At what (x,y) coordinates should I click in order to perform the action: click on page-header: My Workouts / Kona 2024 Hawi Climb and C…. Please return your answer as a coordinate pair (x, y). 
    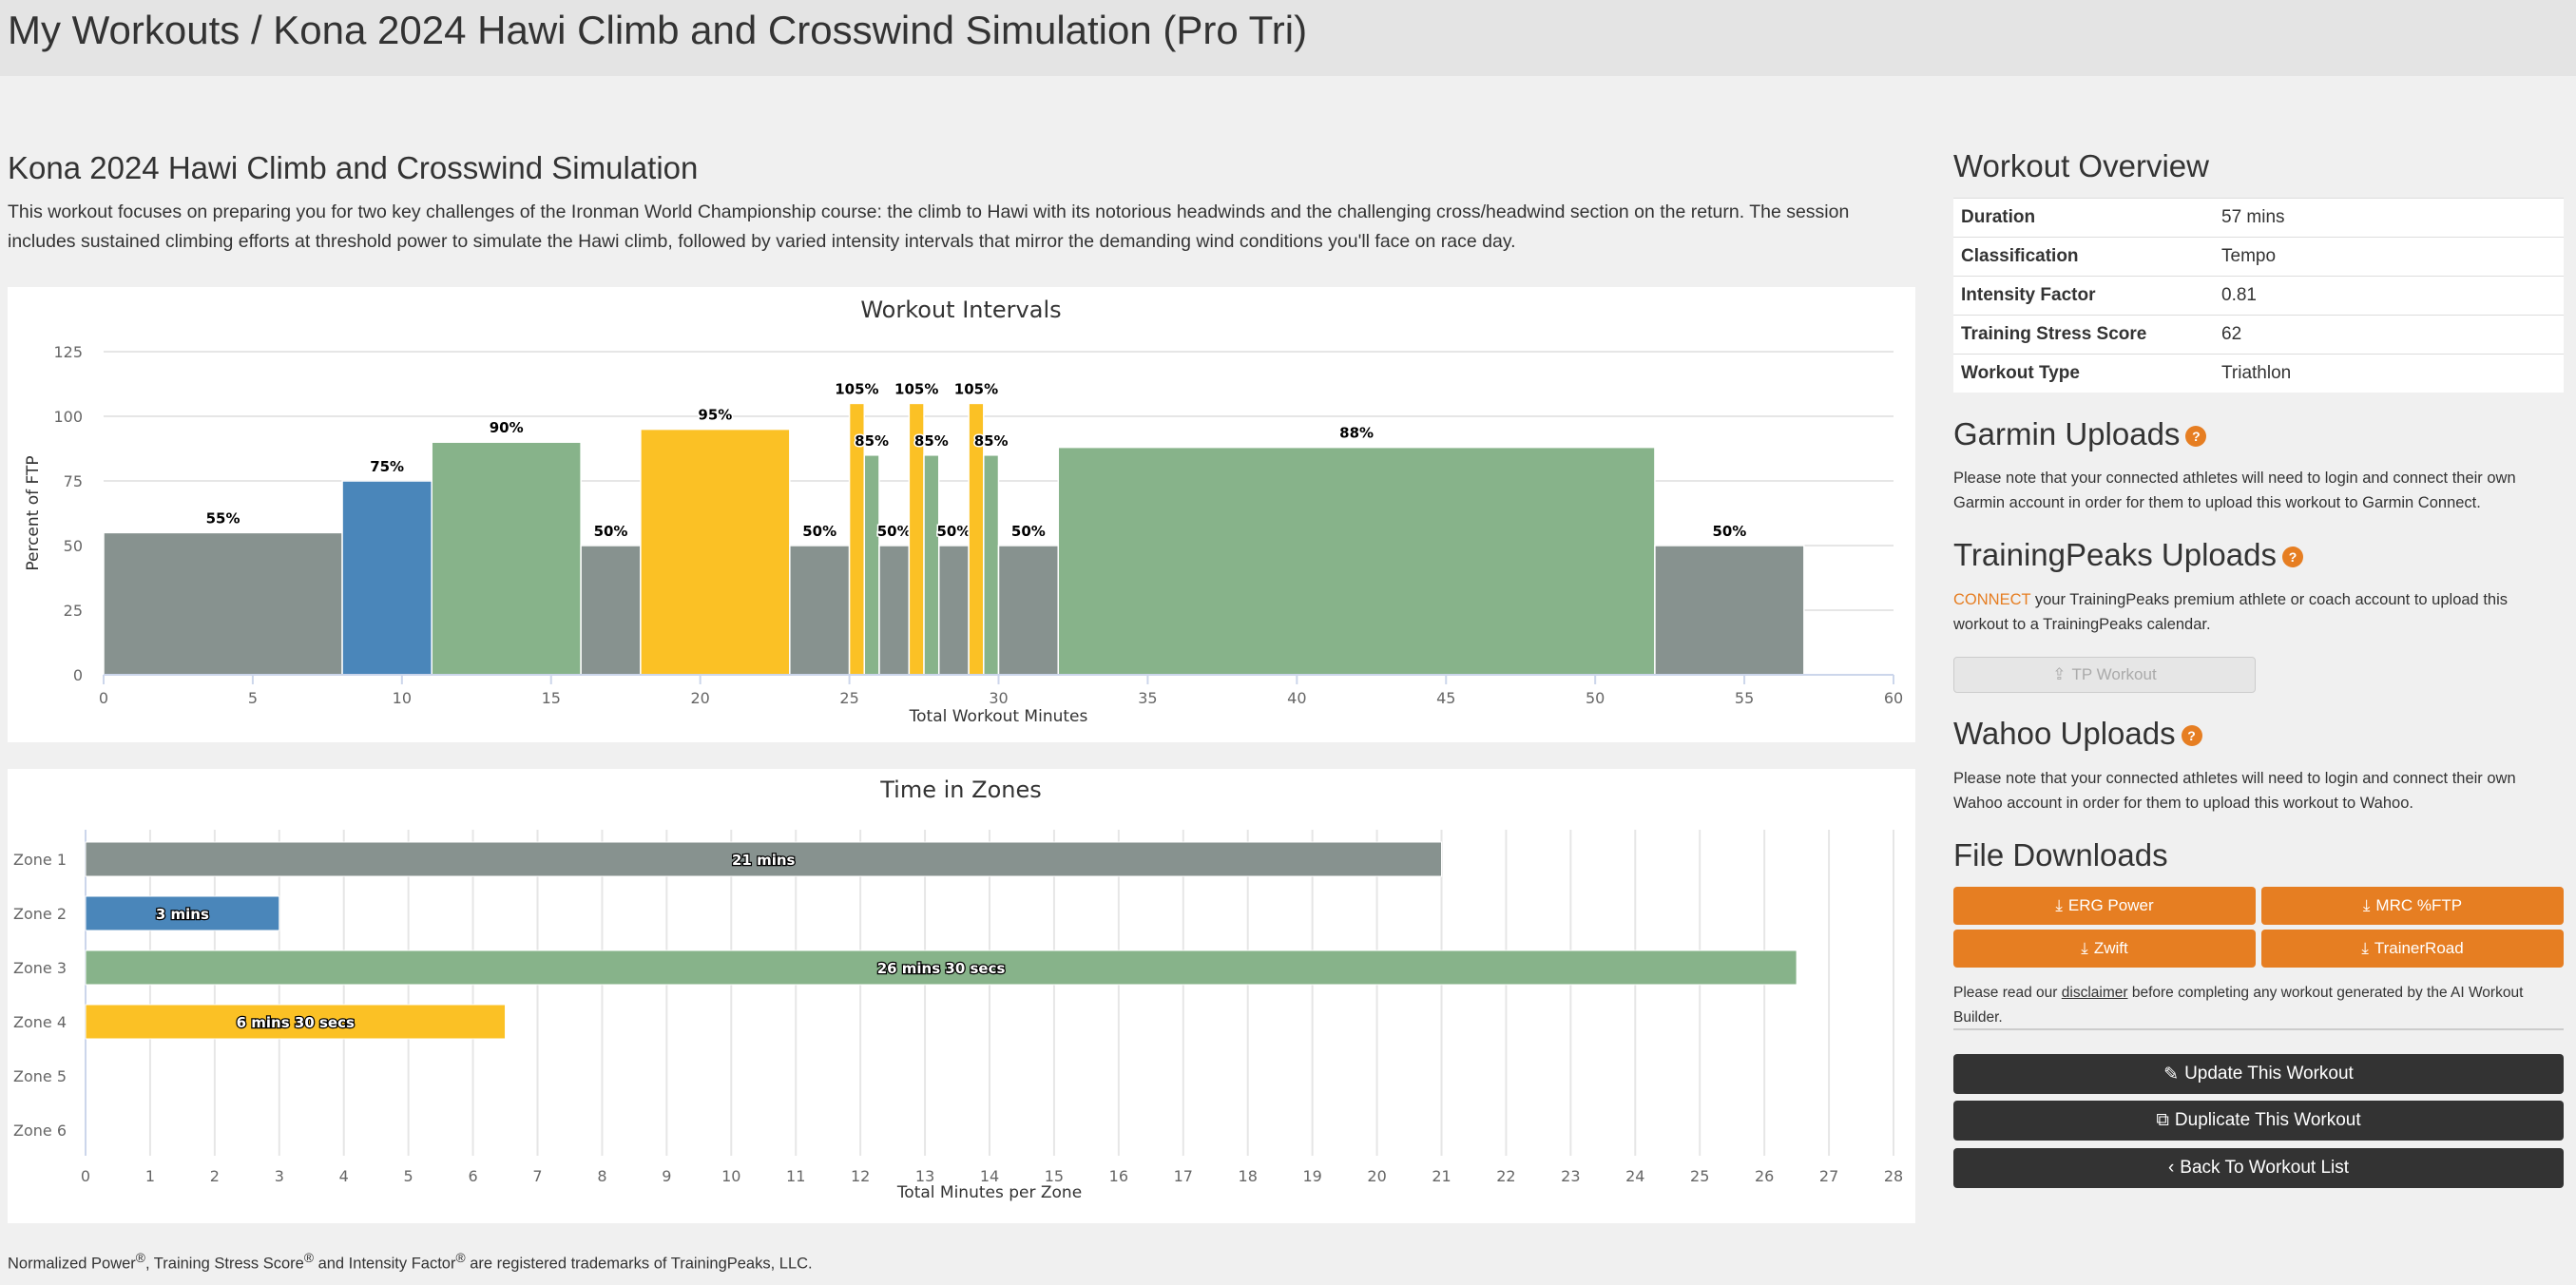
    Looking at the image, I should click on (1288, 38).